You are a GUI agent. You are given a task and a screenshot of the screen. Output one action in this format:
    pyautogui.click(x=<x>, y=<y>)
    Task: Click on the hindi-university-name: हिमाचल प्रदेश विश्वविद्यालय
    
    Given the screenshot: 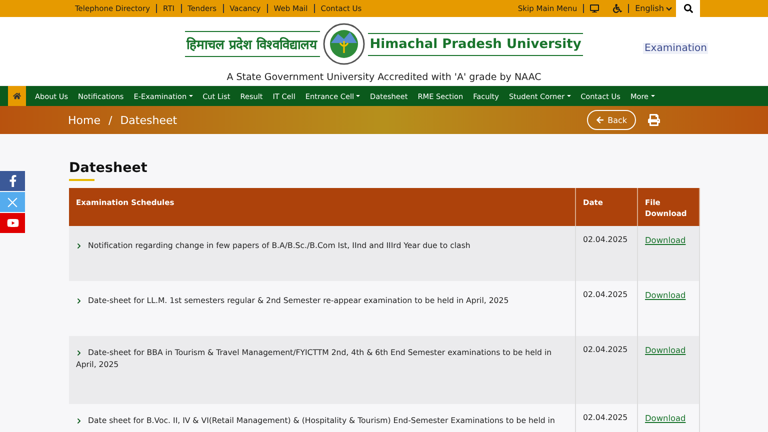 What is the action you would take?
    pyautogui.click(x=252, y=44)
    